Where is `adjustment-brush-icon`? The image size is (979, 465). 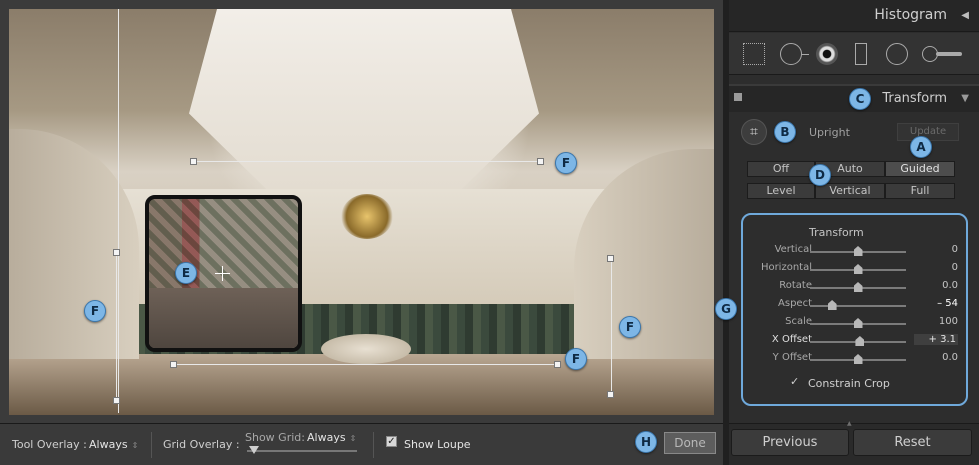 adjustment-brush-icon is located at coordinates (943, 54).